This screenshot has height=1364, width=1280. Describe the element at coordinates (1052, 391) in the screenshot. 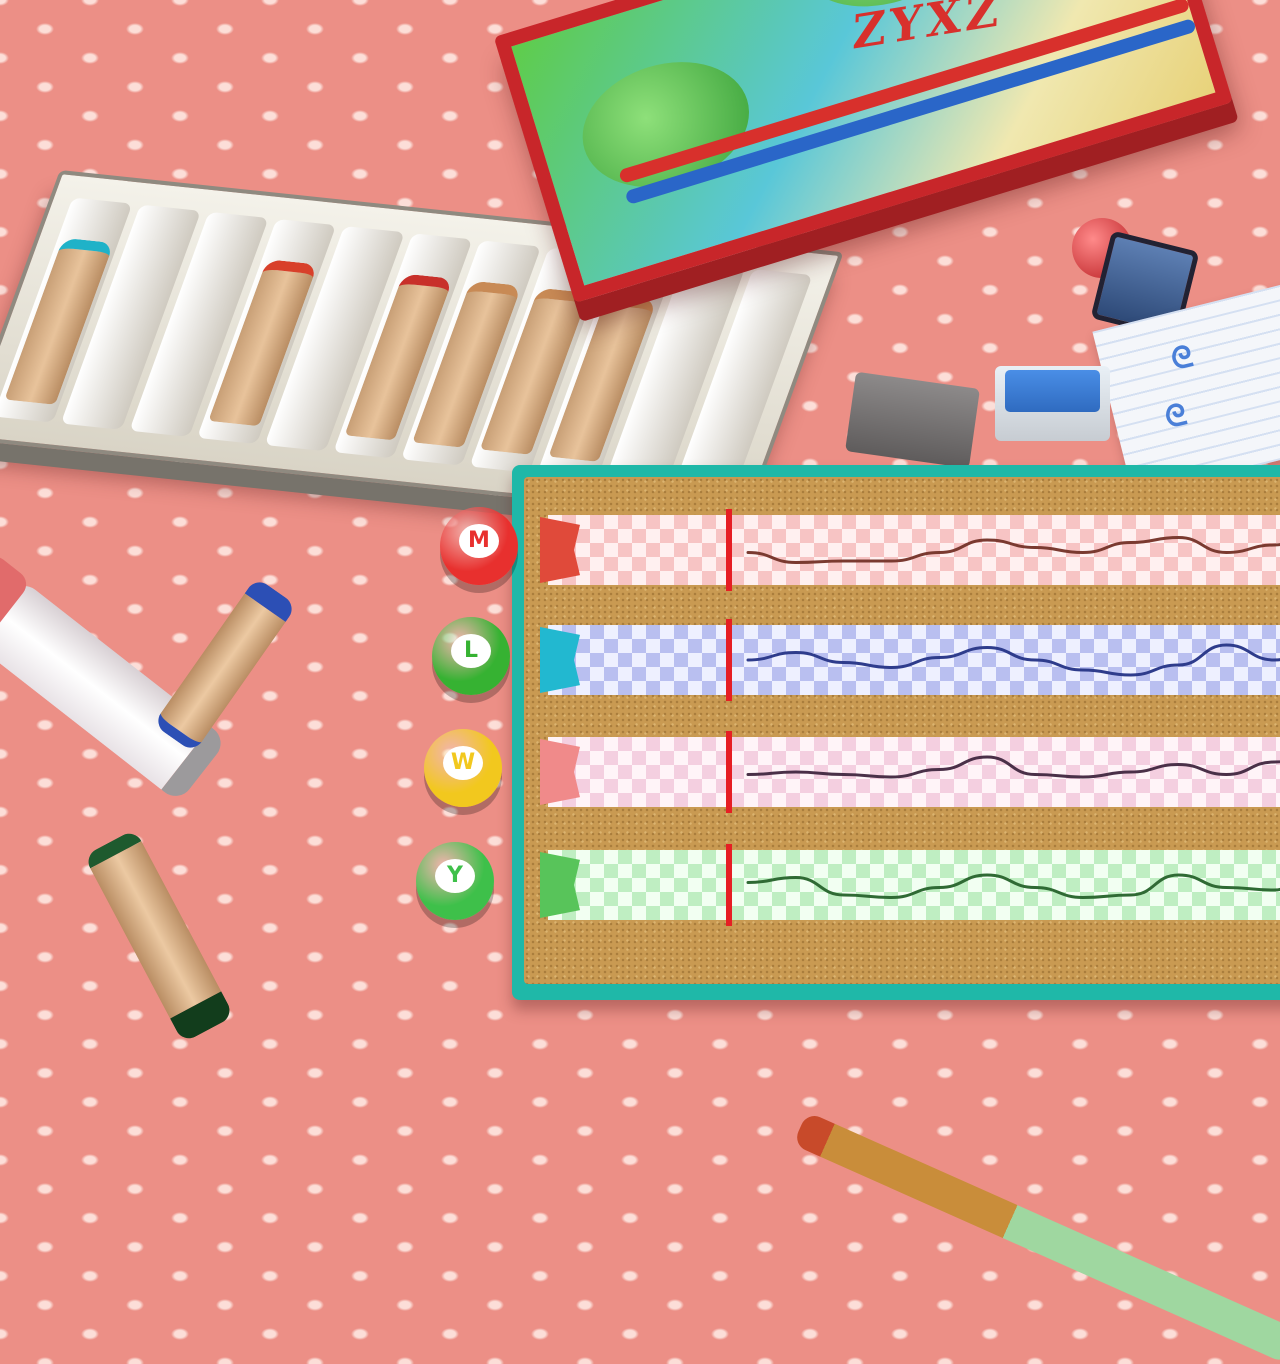

I see `ink-pad-top` at that location.